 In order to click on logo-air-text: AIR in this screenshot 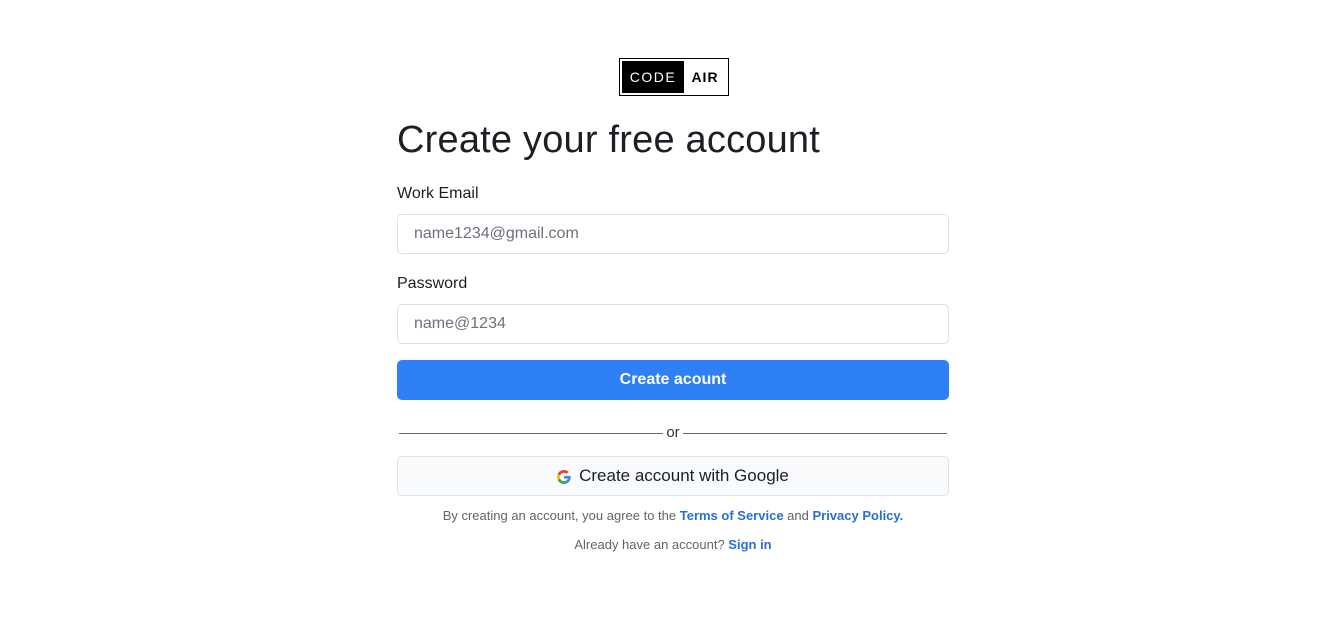, I will do `click(705, 77)`.